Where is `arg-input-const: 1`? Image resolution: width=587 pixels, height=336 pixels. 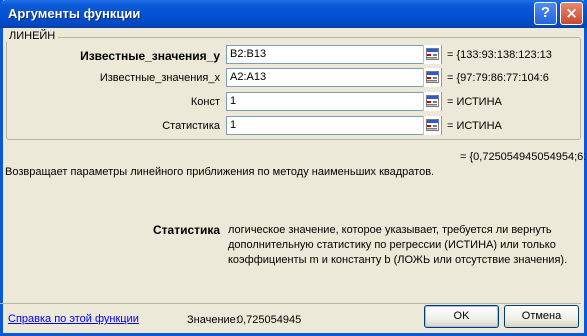 arg-input-const: 1 is located at coordinates (334, 101).